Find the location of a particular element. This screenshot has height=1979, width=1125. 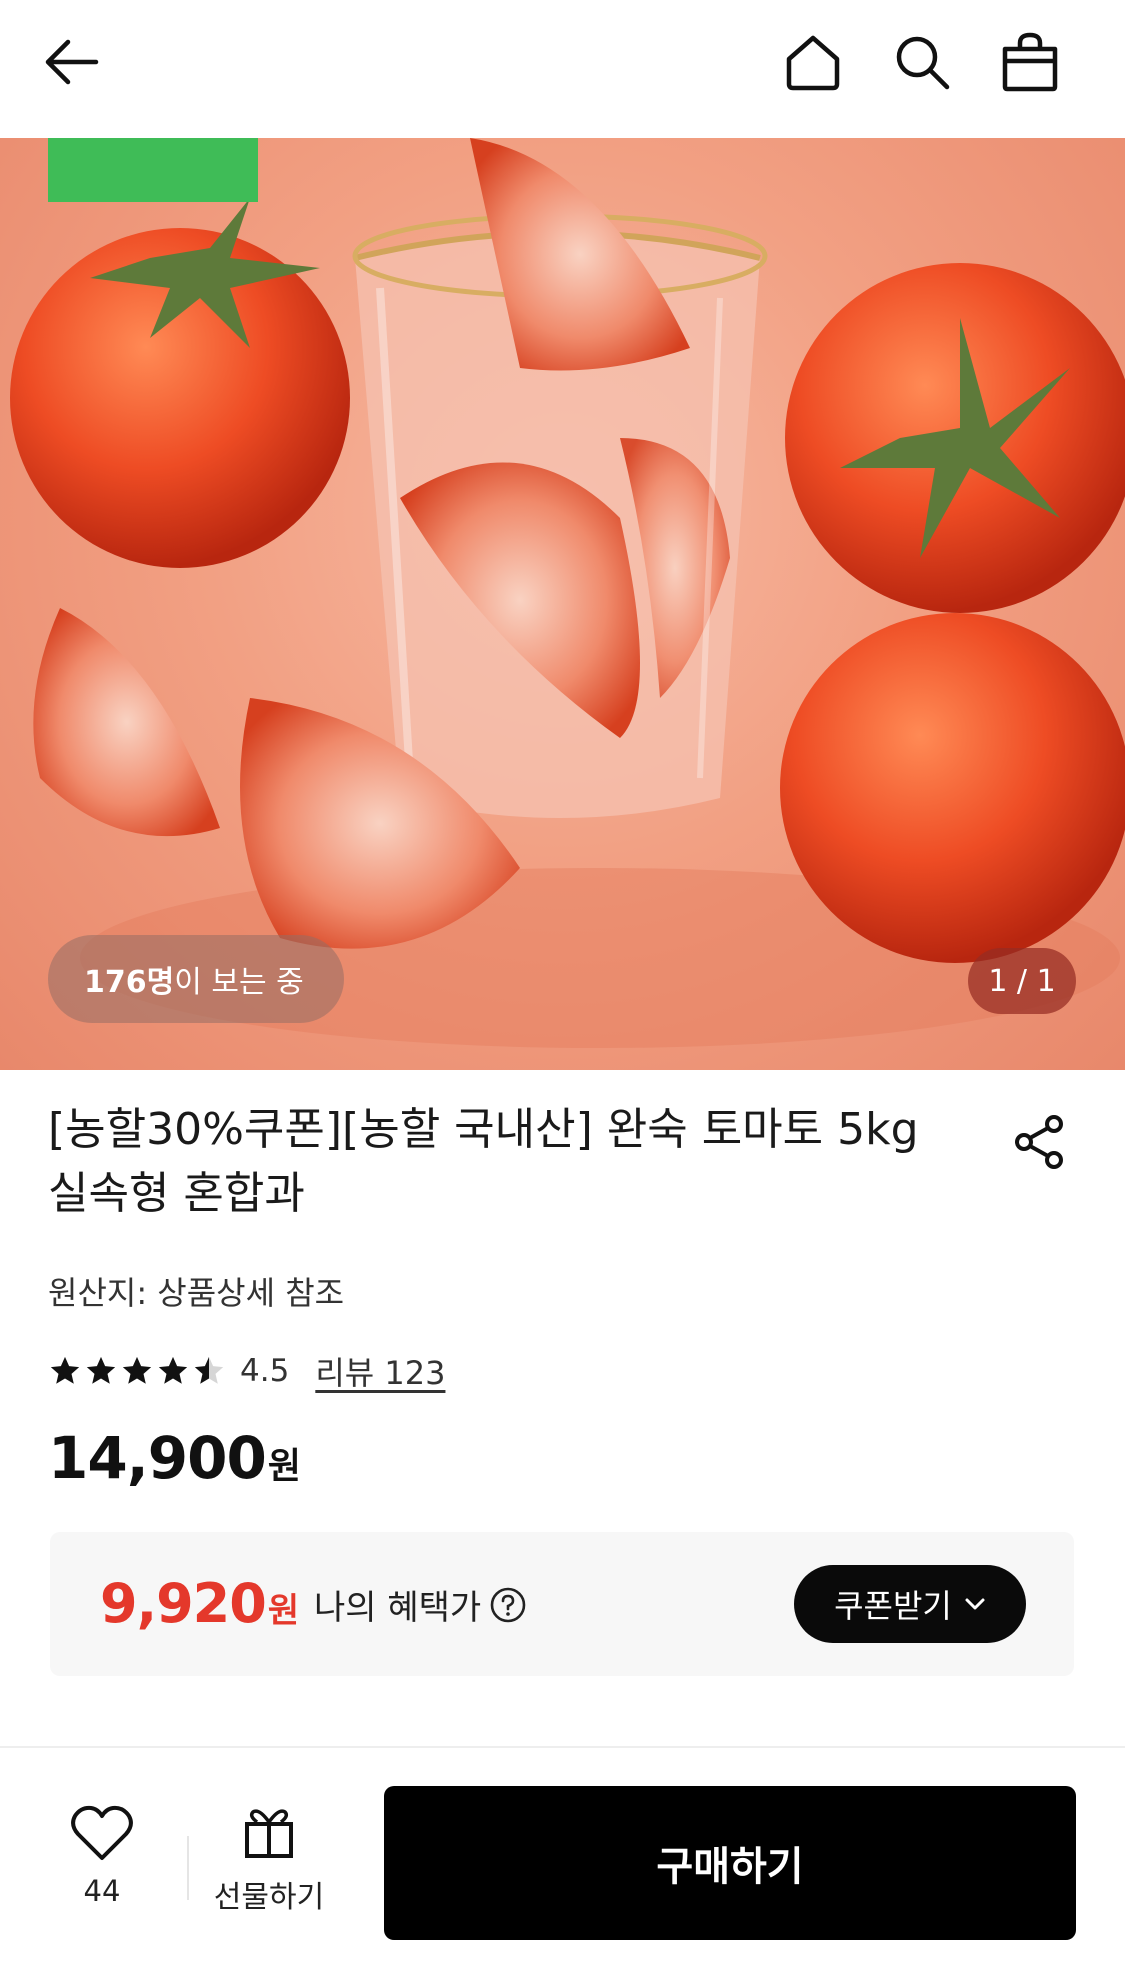

price-number: 14,900 is located at coordinates (157, 1458).